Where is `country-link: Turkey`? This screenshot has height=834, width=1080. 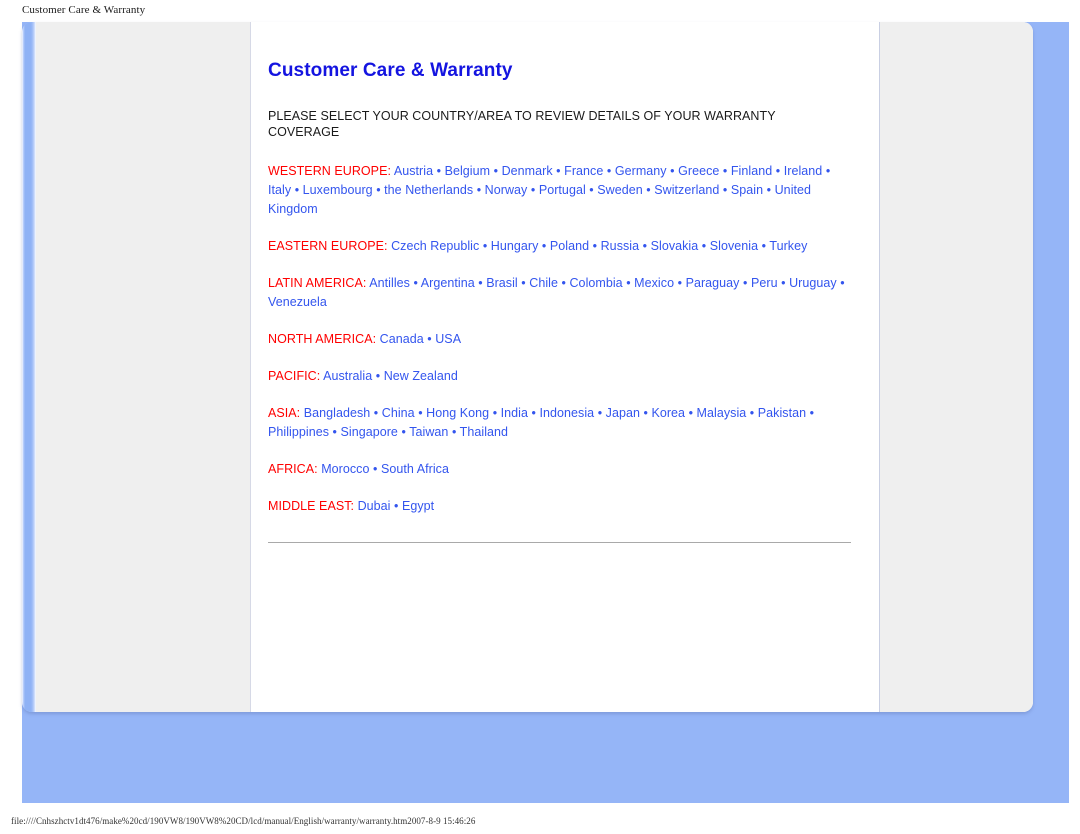 country-link: Turkey is located at coordinates (788, 246).